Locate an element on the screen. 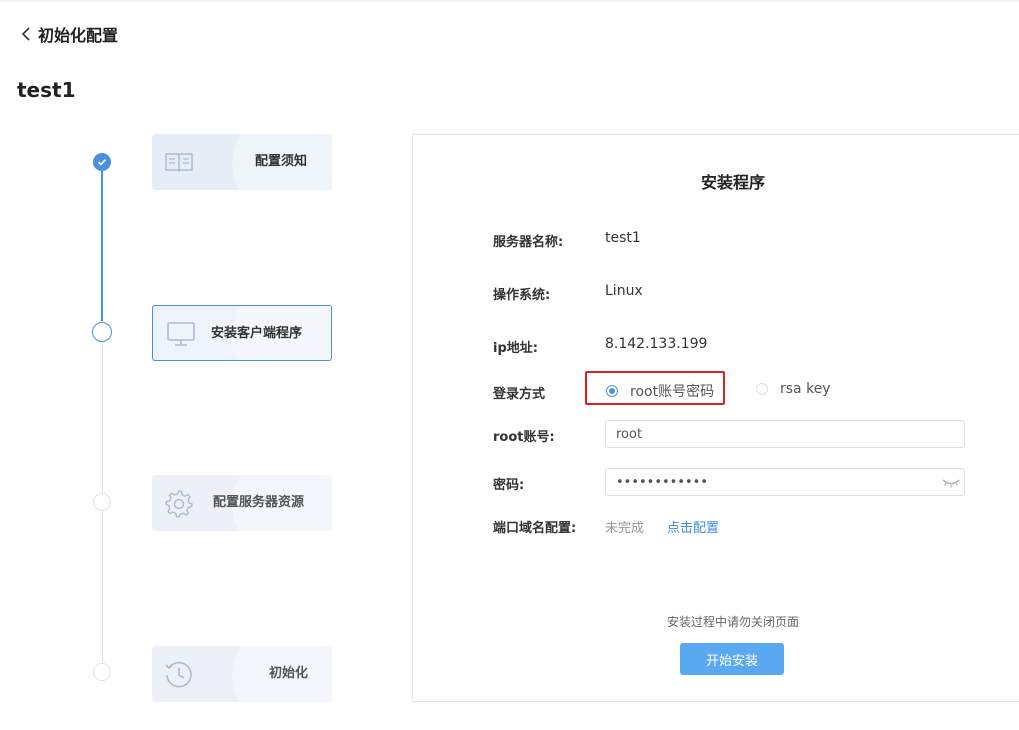  clock-icon is located at coordinates (178, 674).